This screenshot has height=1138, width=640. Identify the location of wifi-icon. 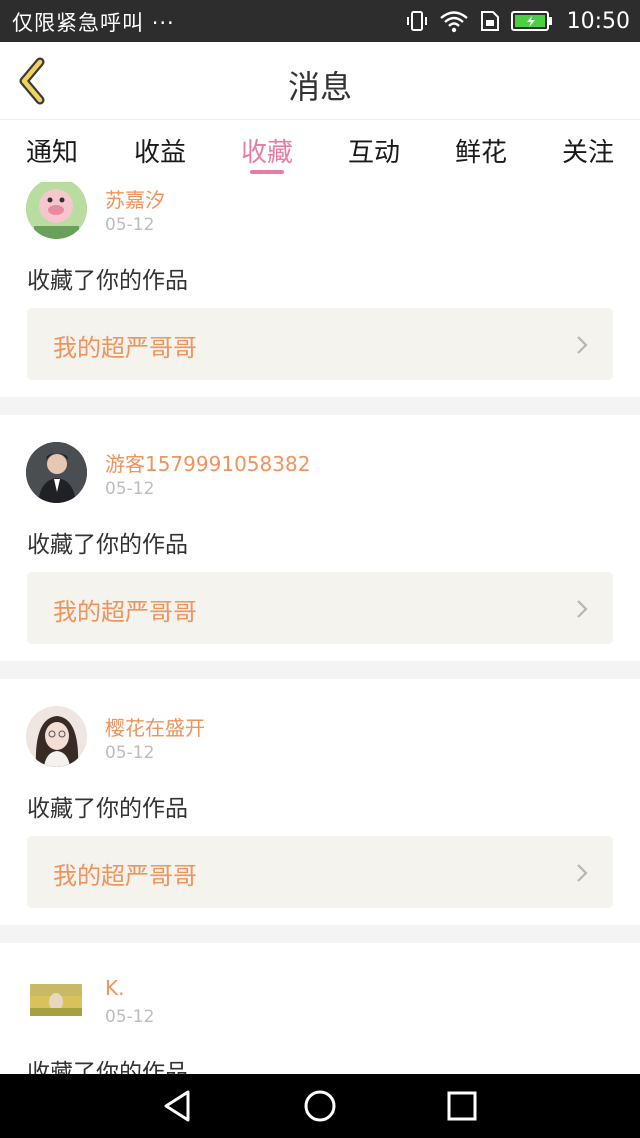
(453, 22).